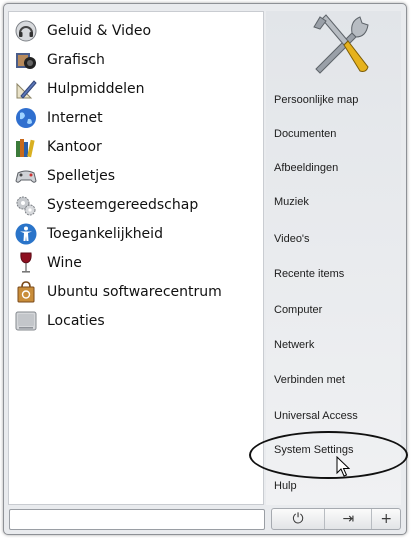  What do you see at coordinates (334, 100) in the screenshot?
I see `place-persoonlijke-map: Persoonlijke map` at bounding box center [334, 100].